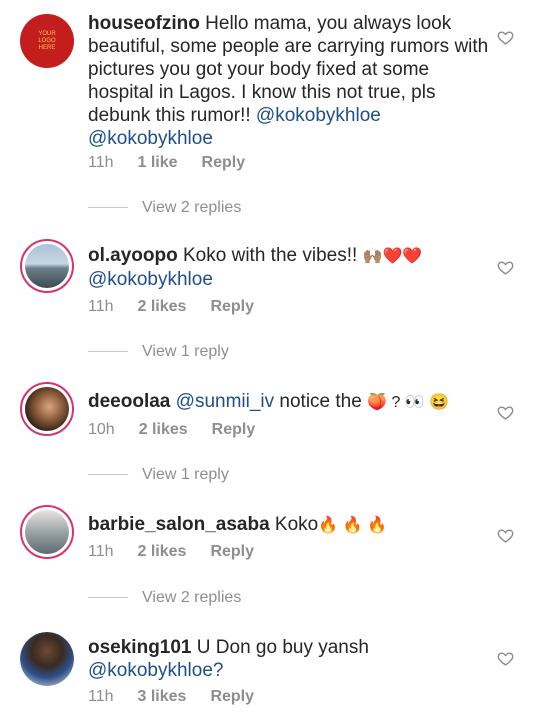 This screenshot has height=720, width=543. What do you see at coordinates (101, 429) in the screenshot?
I see `timestamp: 10h` at bounding box center [101, 429].